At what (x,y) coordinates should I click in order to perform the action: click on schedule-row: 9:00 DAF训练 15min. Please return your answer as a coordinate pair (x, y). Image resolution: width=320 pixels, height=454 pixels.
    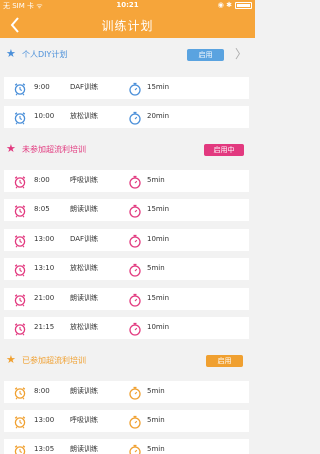
    Looking at the image, I should click on (126, 88).